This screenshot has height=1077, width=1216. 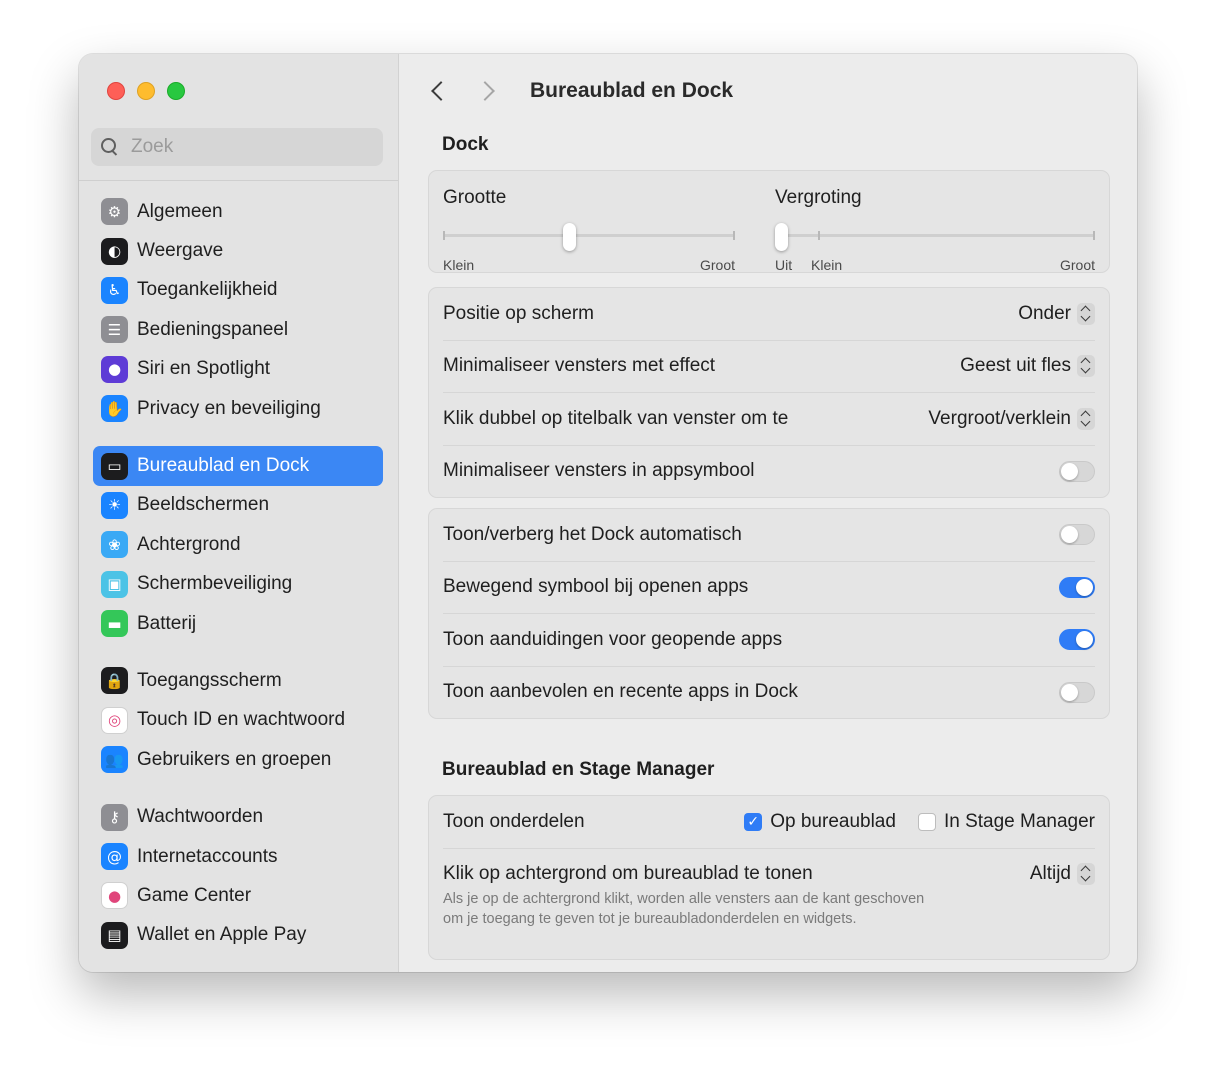 I want to click on section-title-stage-manager: Bureaublad en Stage Manager, so click(x=578, y=769).